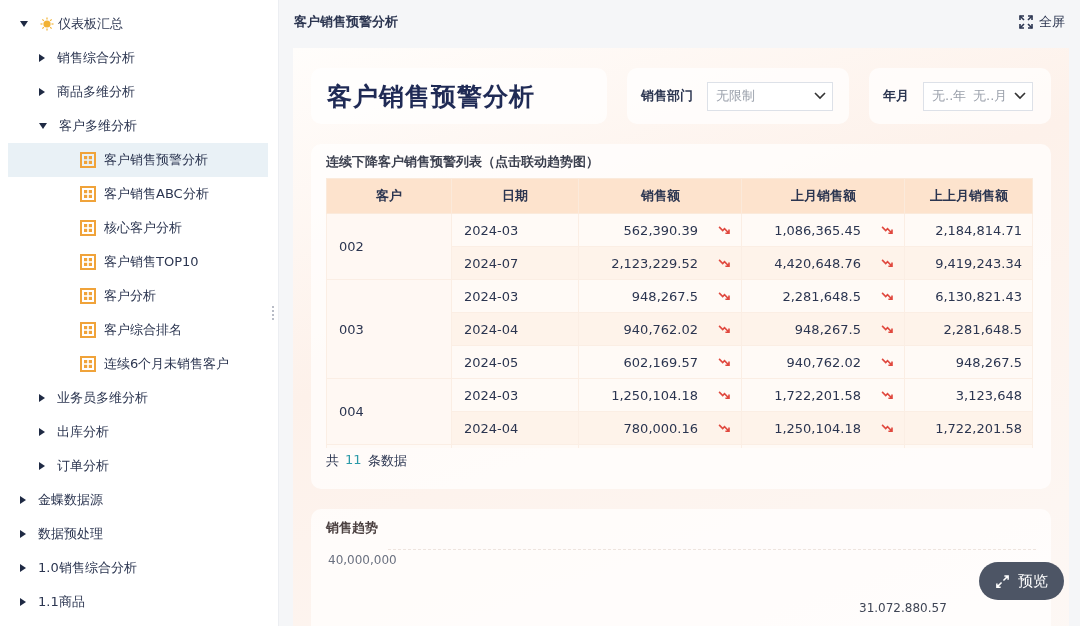 The width and height of the screenshot is (1080, 626). I want to click on tree-item: 客户销售ABC分析, so click(138, 194).